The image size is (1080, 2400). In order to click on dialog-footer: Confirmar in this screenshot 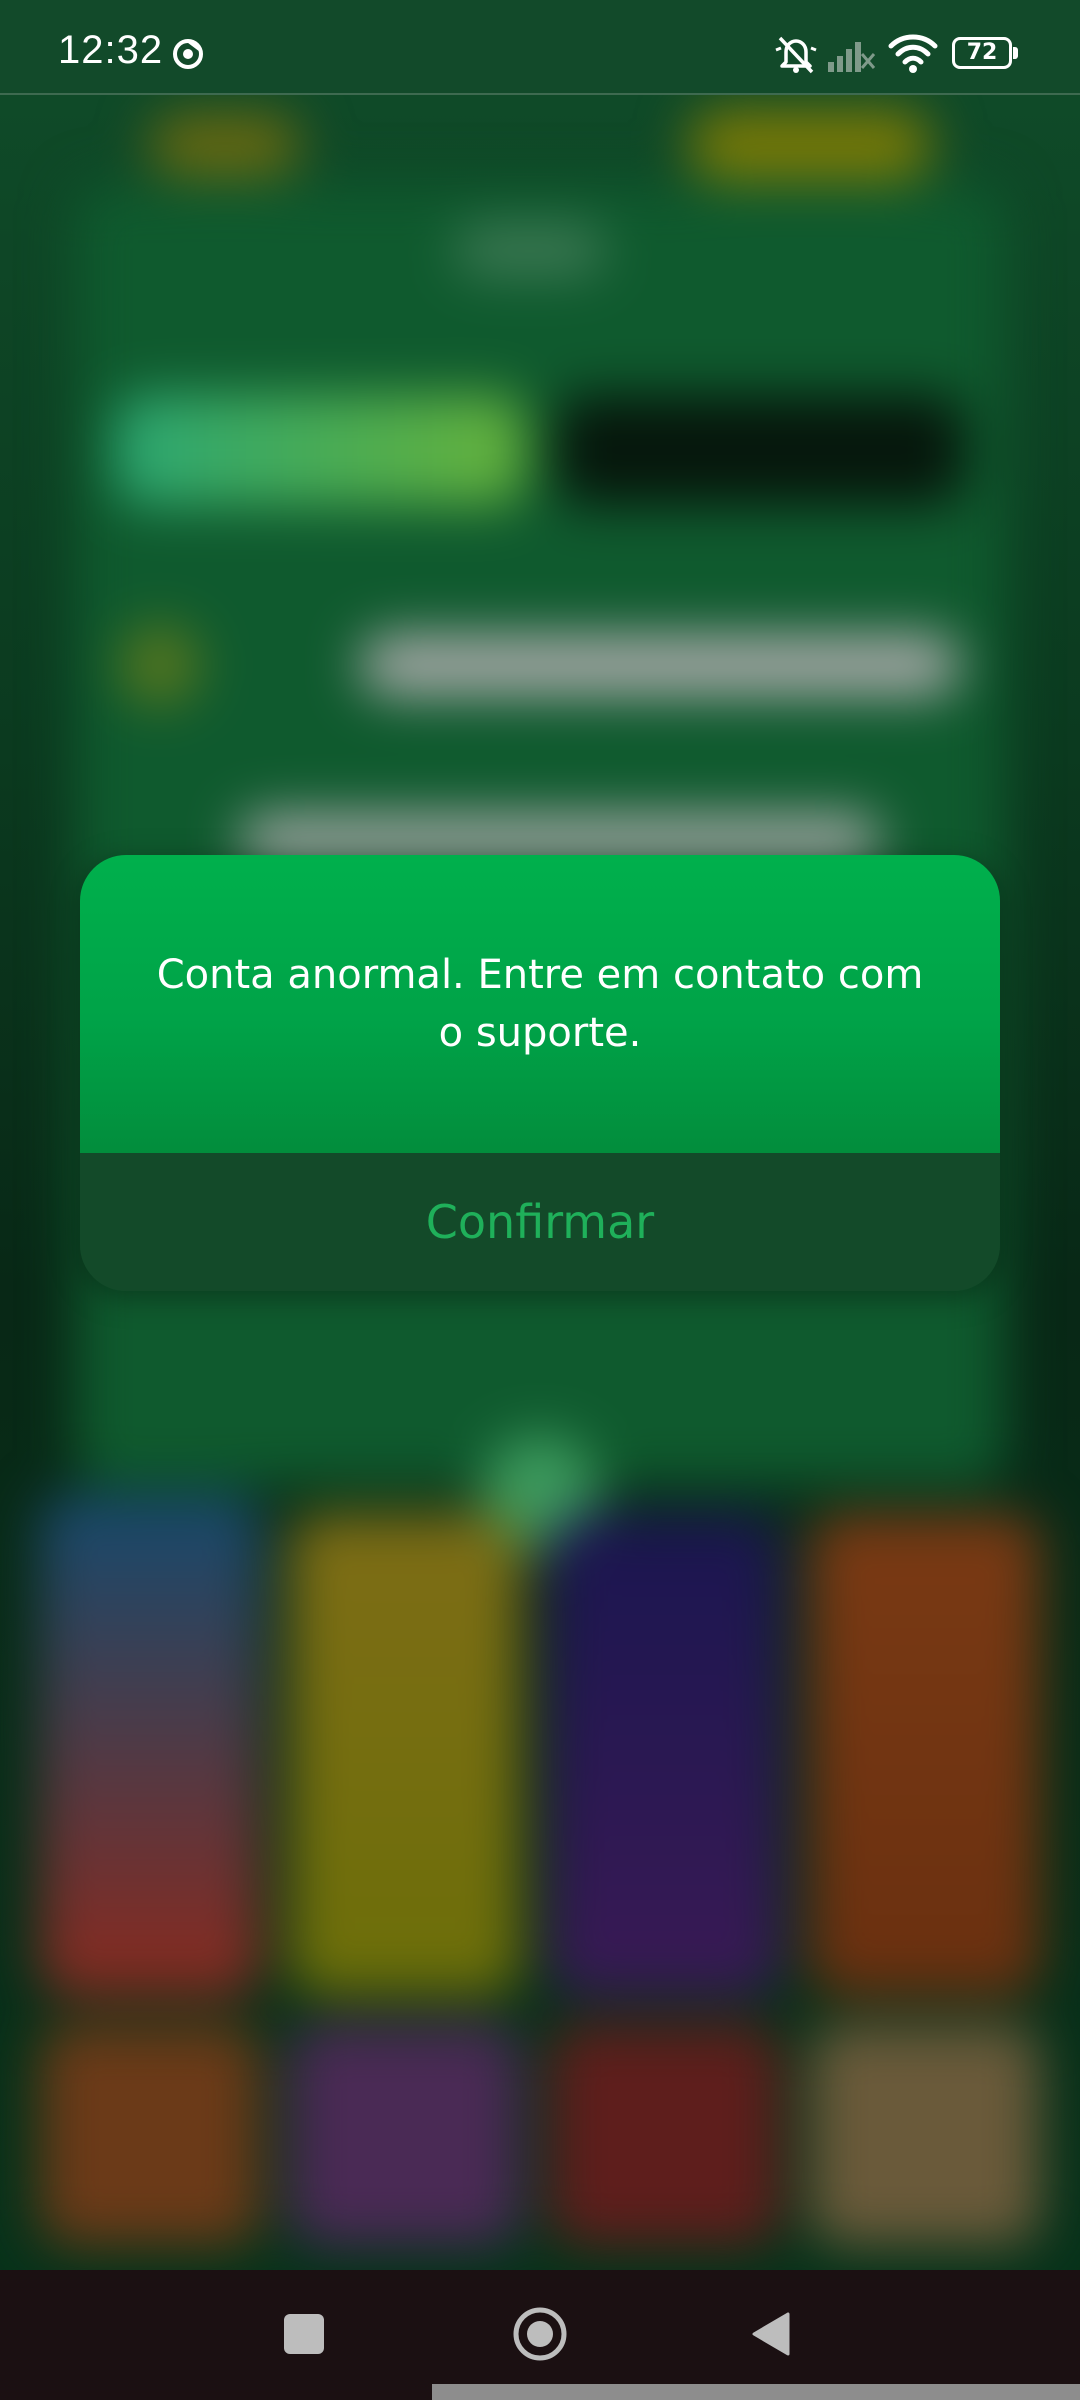, I will do `click(540, 1222)`.